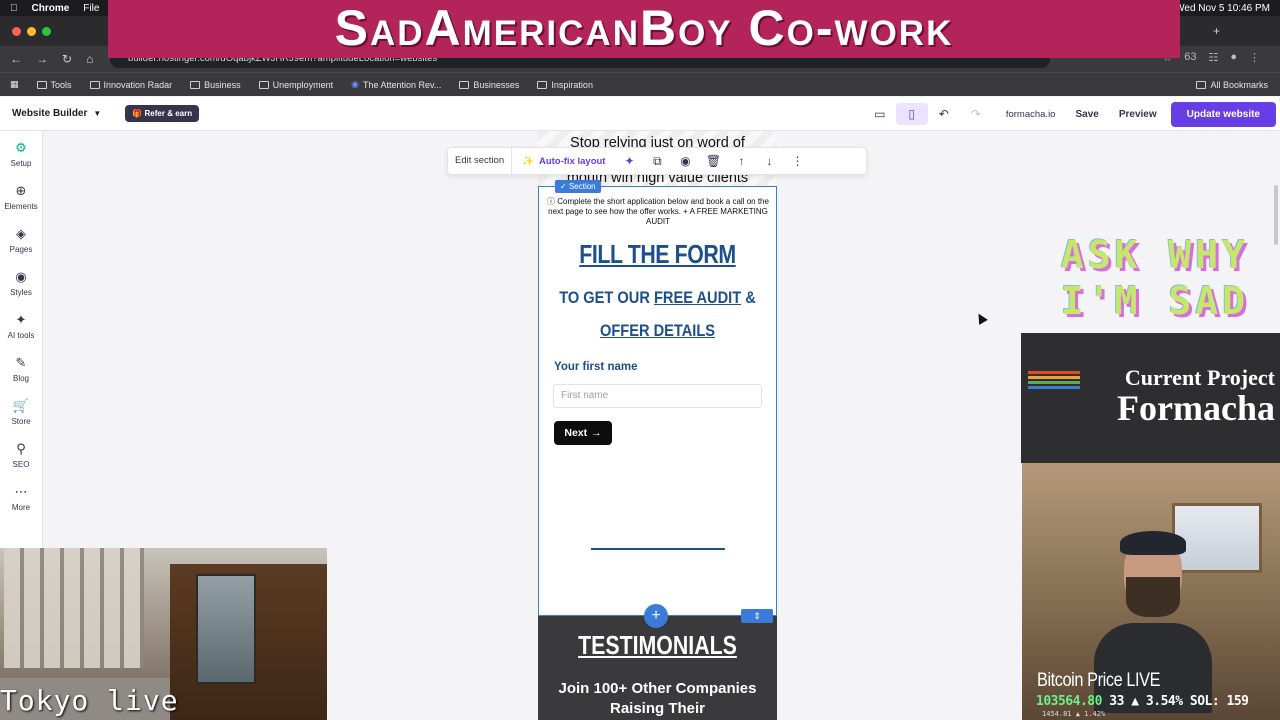 The height and width of the screenshot is (720, 1280). I want to click on reorder-section-handle: ⇕, so click(757, 616).